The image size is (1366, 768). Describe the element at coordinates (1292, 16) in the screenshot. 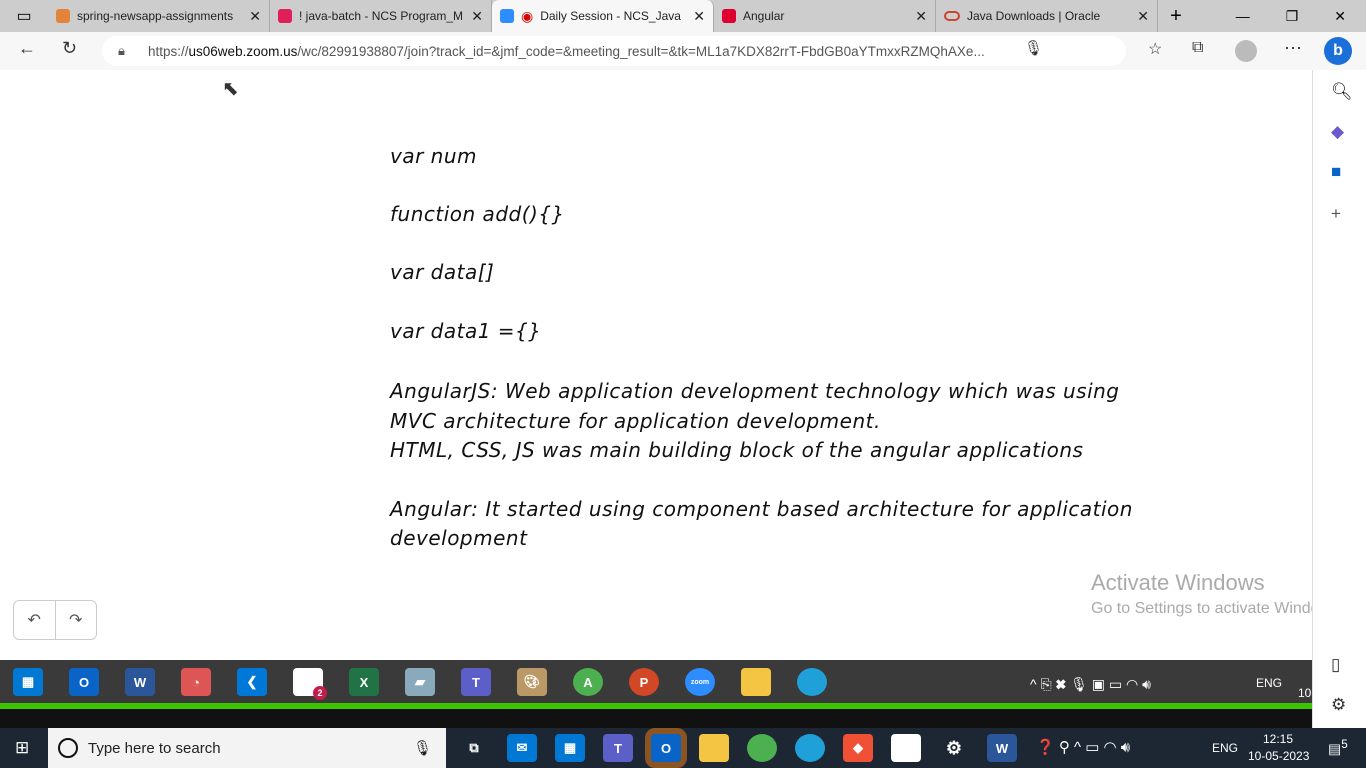

I see `restore-button: ❐` at that location.